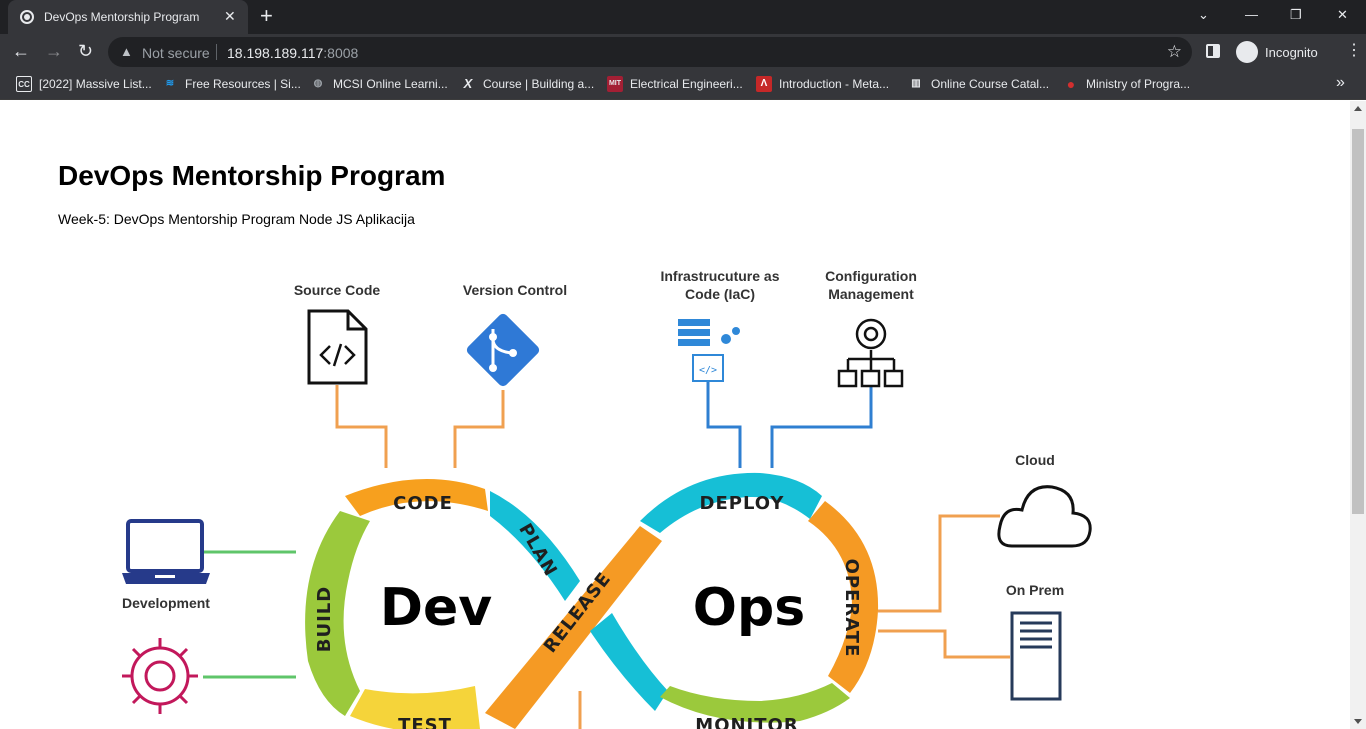  What do you see at coordinates (1203, 15) in the screenshot?
I see `tab-search-icon: ⌄` at bounding box center [1203, 15].